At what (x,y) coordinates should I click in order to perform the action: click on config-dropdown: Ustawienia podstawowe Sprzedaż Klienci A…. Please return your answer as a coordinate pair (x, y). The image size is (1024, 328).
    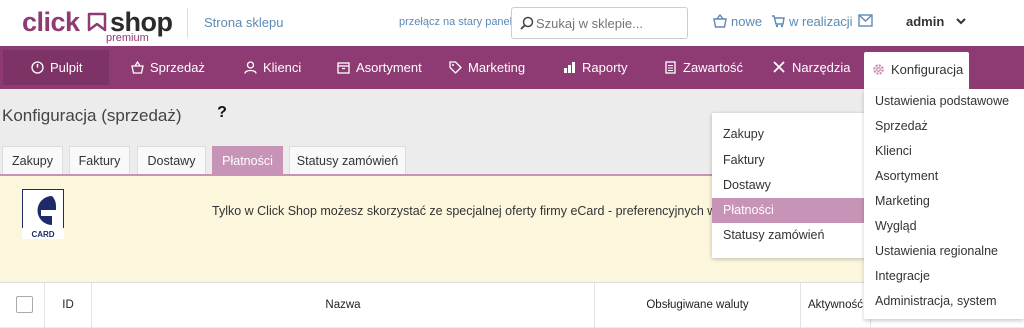
    Looking at the image, I should click on (944, 204).